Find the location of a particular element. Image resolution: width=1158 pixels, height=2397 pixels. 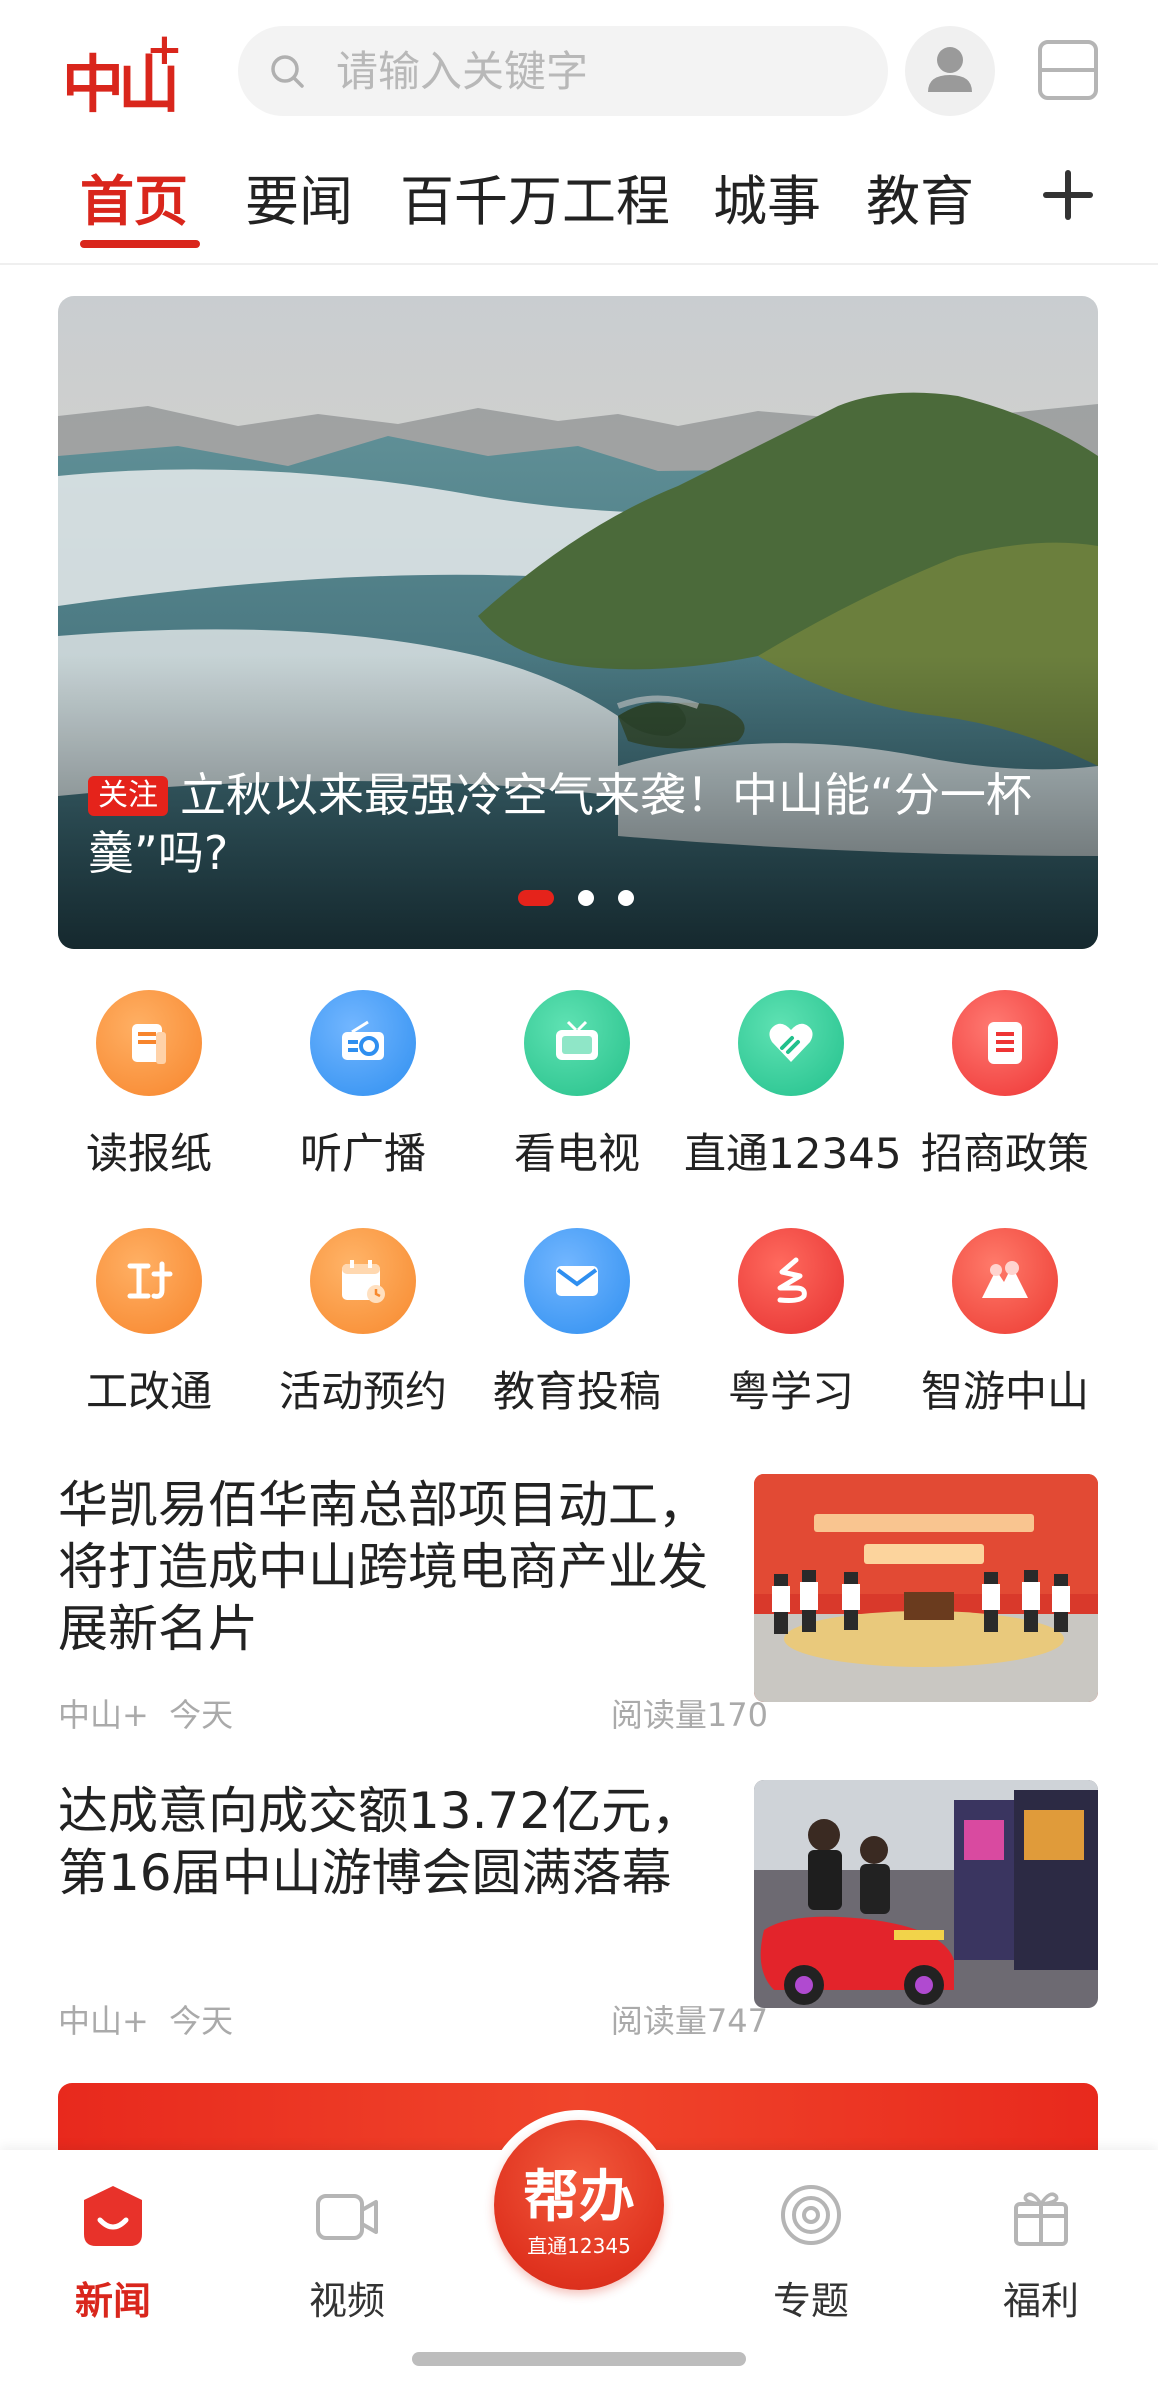

news-read-count: 阅读量170 is located at coordinates (689, 1715).